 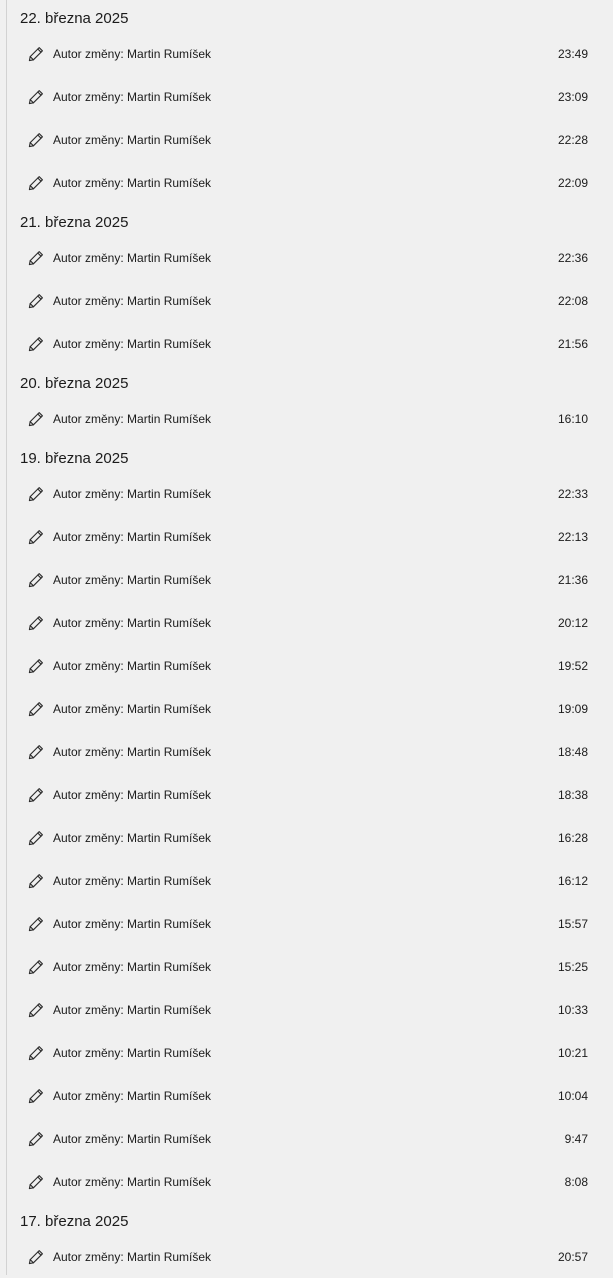 I want to click on version-entry: Autor změny: Martin Rumíšek 15:57, so click(x=309, y=923).